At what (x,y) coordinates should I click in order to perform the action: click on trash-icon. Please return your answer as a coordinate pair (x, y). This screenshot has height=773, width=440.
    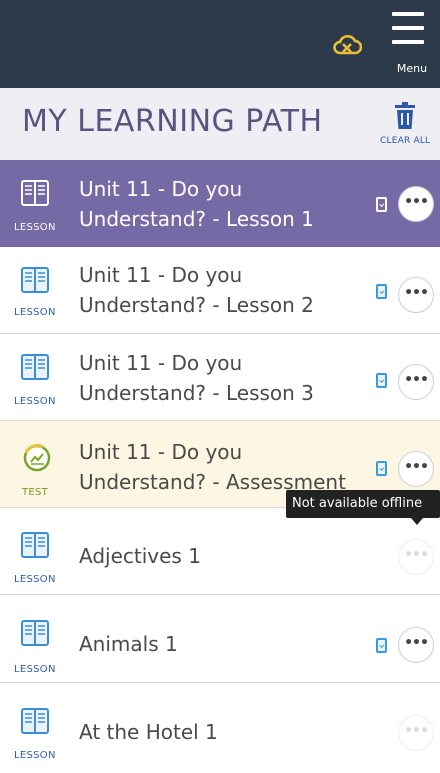
    Looking at the image, I should click on (405, 115).